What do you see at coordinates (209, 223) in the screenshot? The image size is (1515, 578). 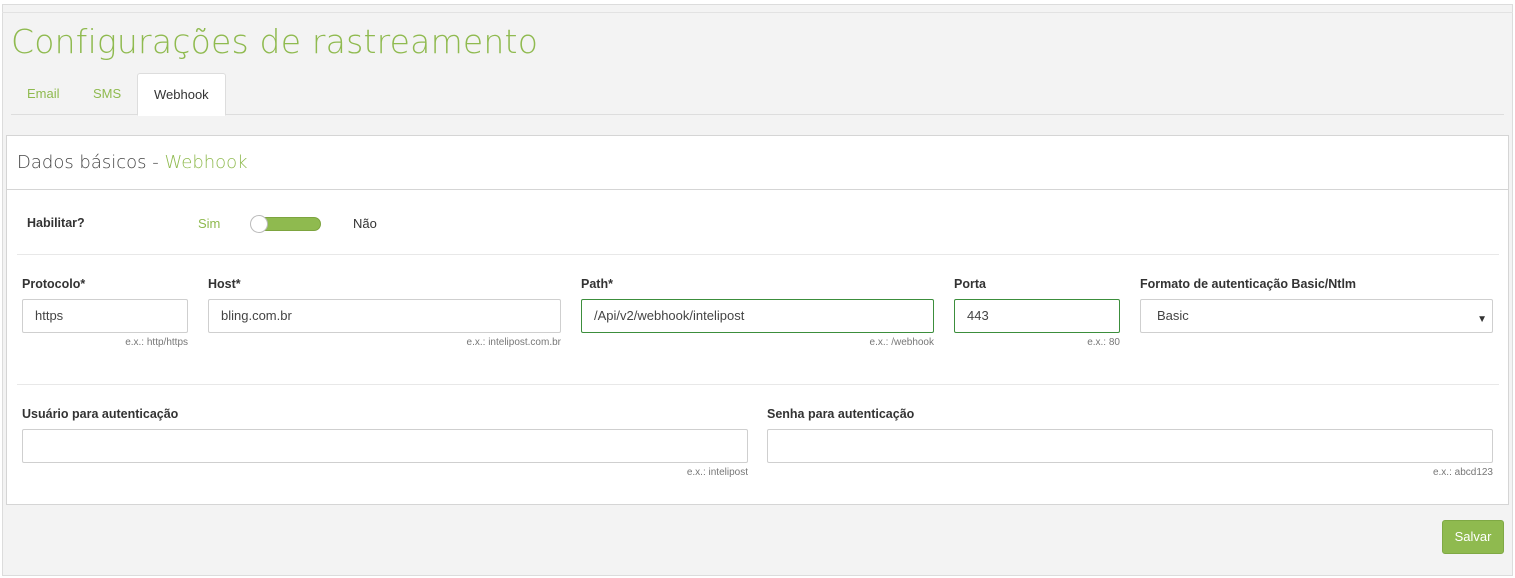 I see `toggle-yes-label: Sim` at bounding box center [209, 223].